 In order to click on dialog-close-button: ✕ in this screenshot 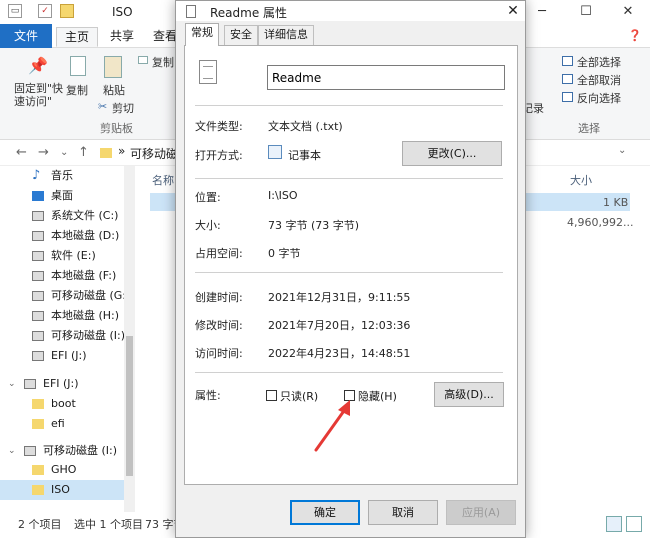, I will do `click(513, 11)`.